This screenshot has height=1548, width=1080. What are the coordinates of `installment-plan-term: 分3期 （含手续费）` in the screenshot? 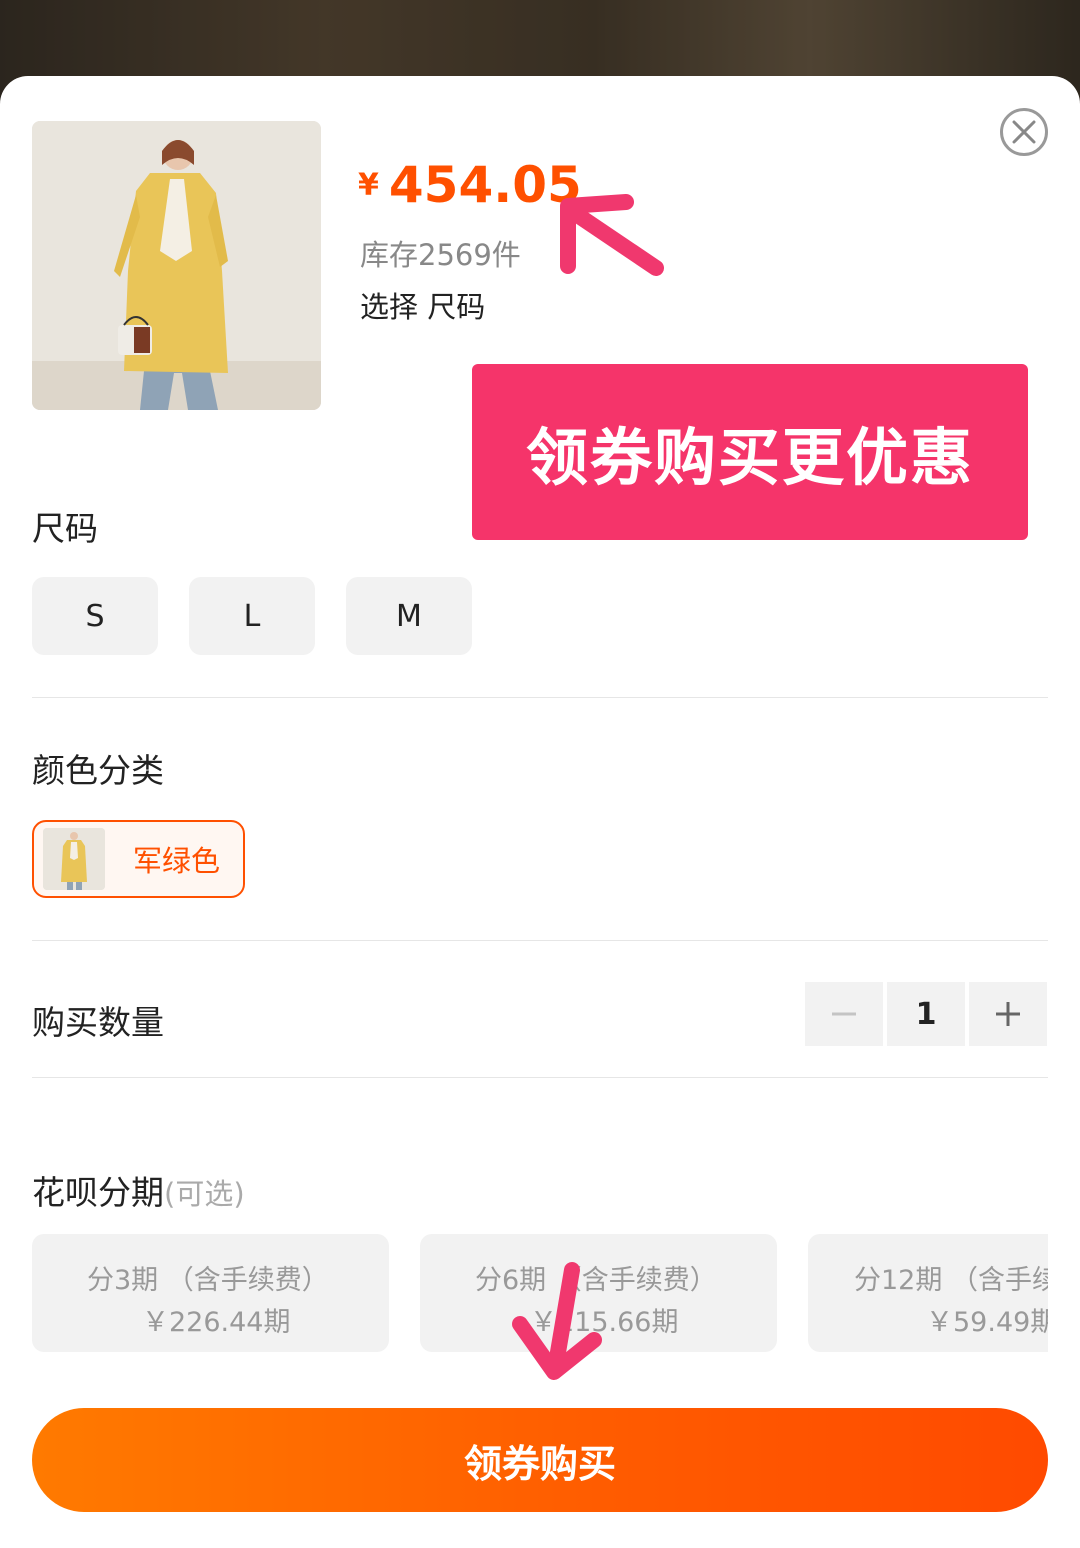 It's located at (208, 1280).